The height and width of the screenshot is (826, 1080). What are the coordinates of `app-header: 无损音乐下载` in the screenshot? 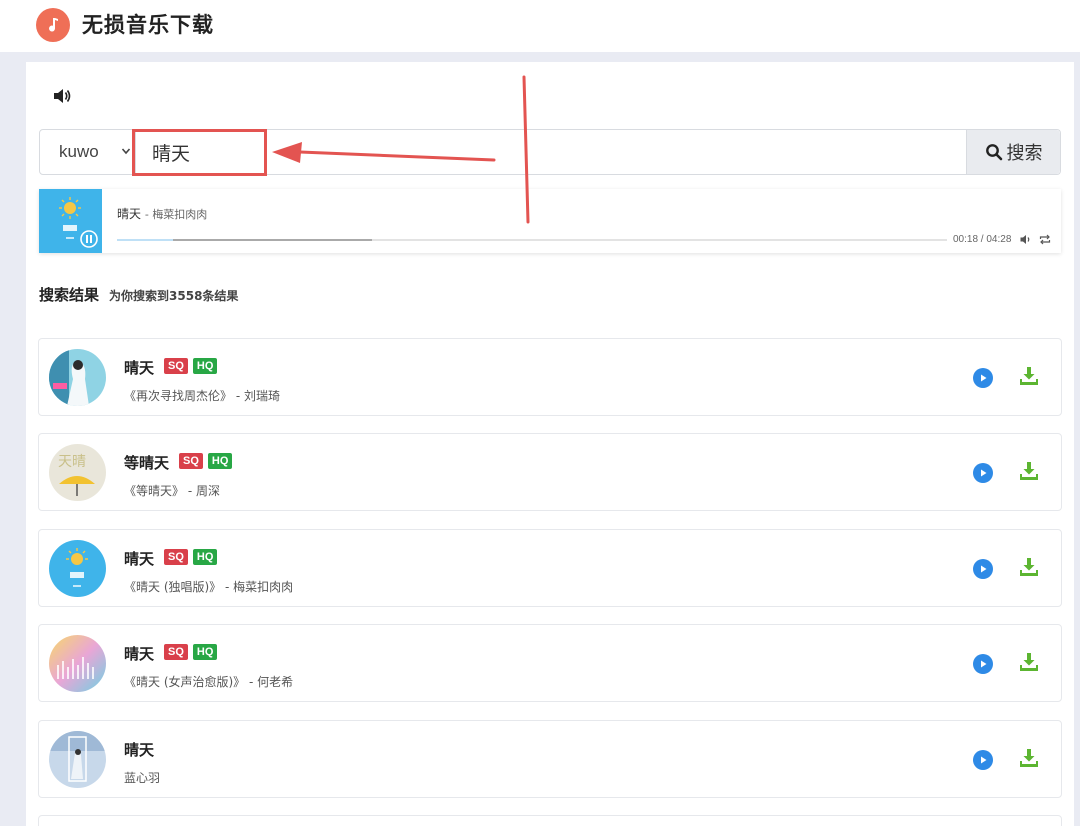 It's located at (540, 26).